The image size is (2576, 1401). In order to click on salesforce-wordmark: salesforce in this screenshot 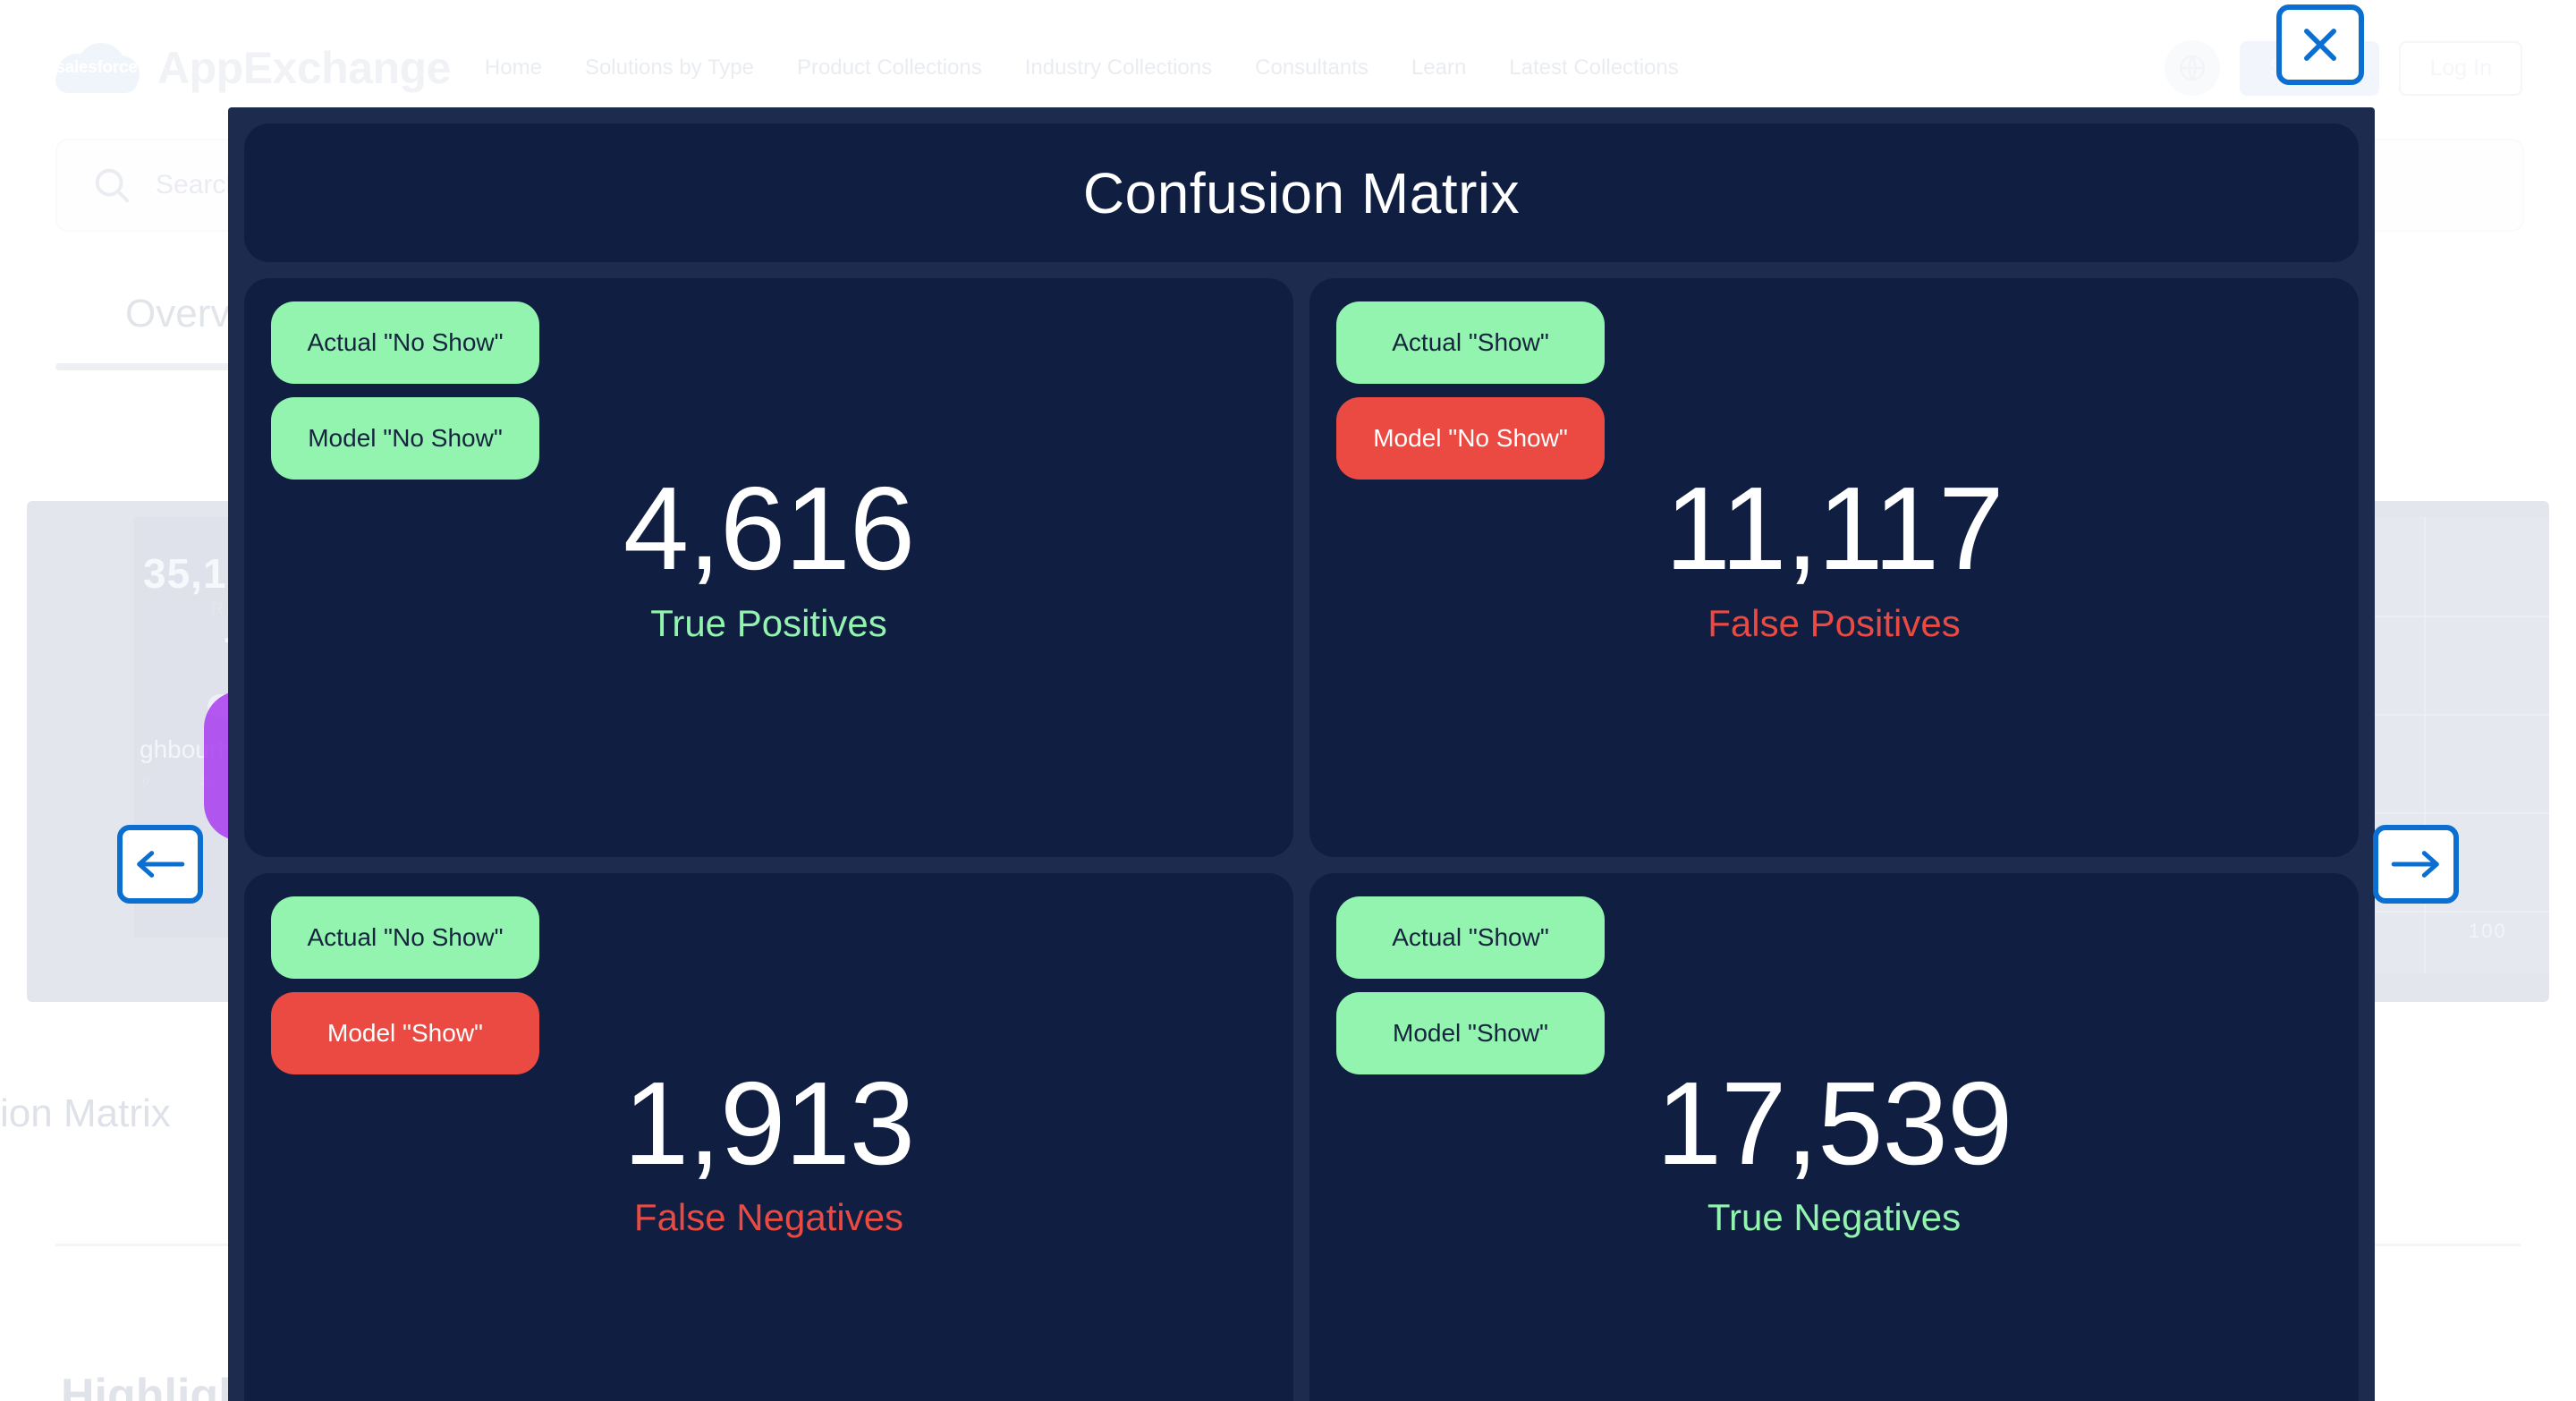, I will do `click(96, 67)`.